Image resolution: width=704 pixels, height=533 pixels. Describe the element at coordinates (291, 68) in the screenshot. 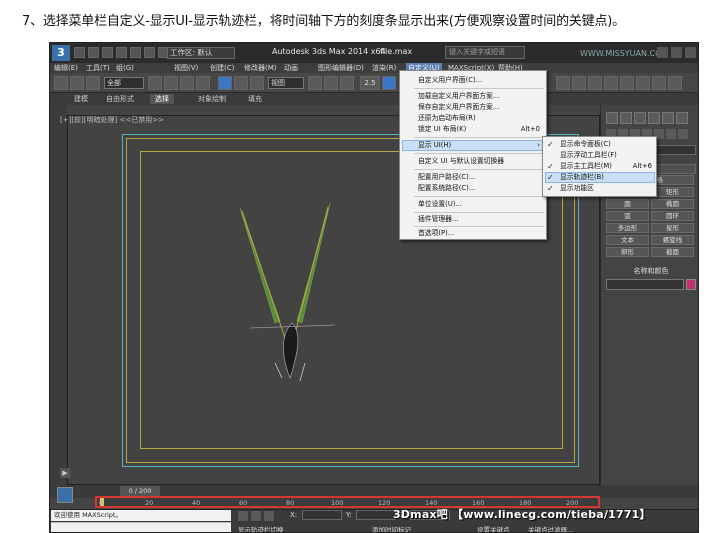

I see `menu-animation: 动画` at that location.